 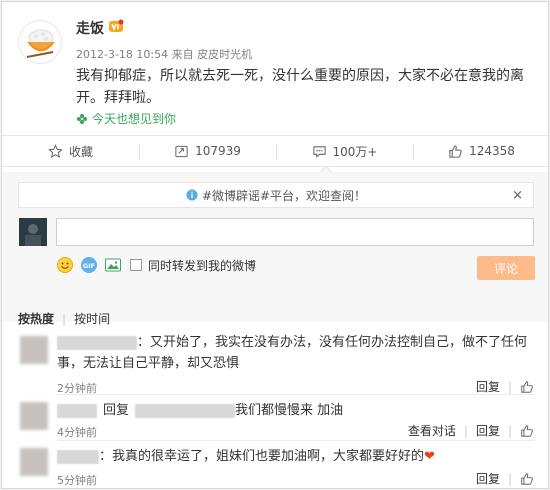 What do you see at coordinates (262, 456) in the screenshot?
I see `comment-text: ：我真的很幸运了，姐妹们也要加油啊，大家都要好好的` at bounding box center [262, 456].